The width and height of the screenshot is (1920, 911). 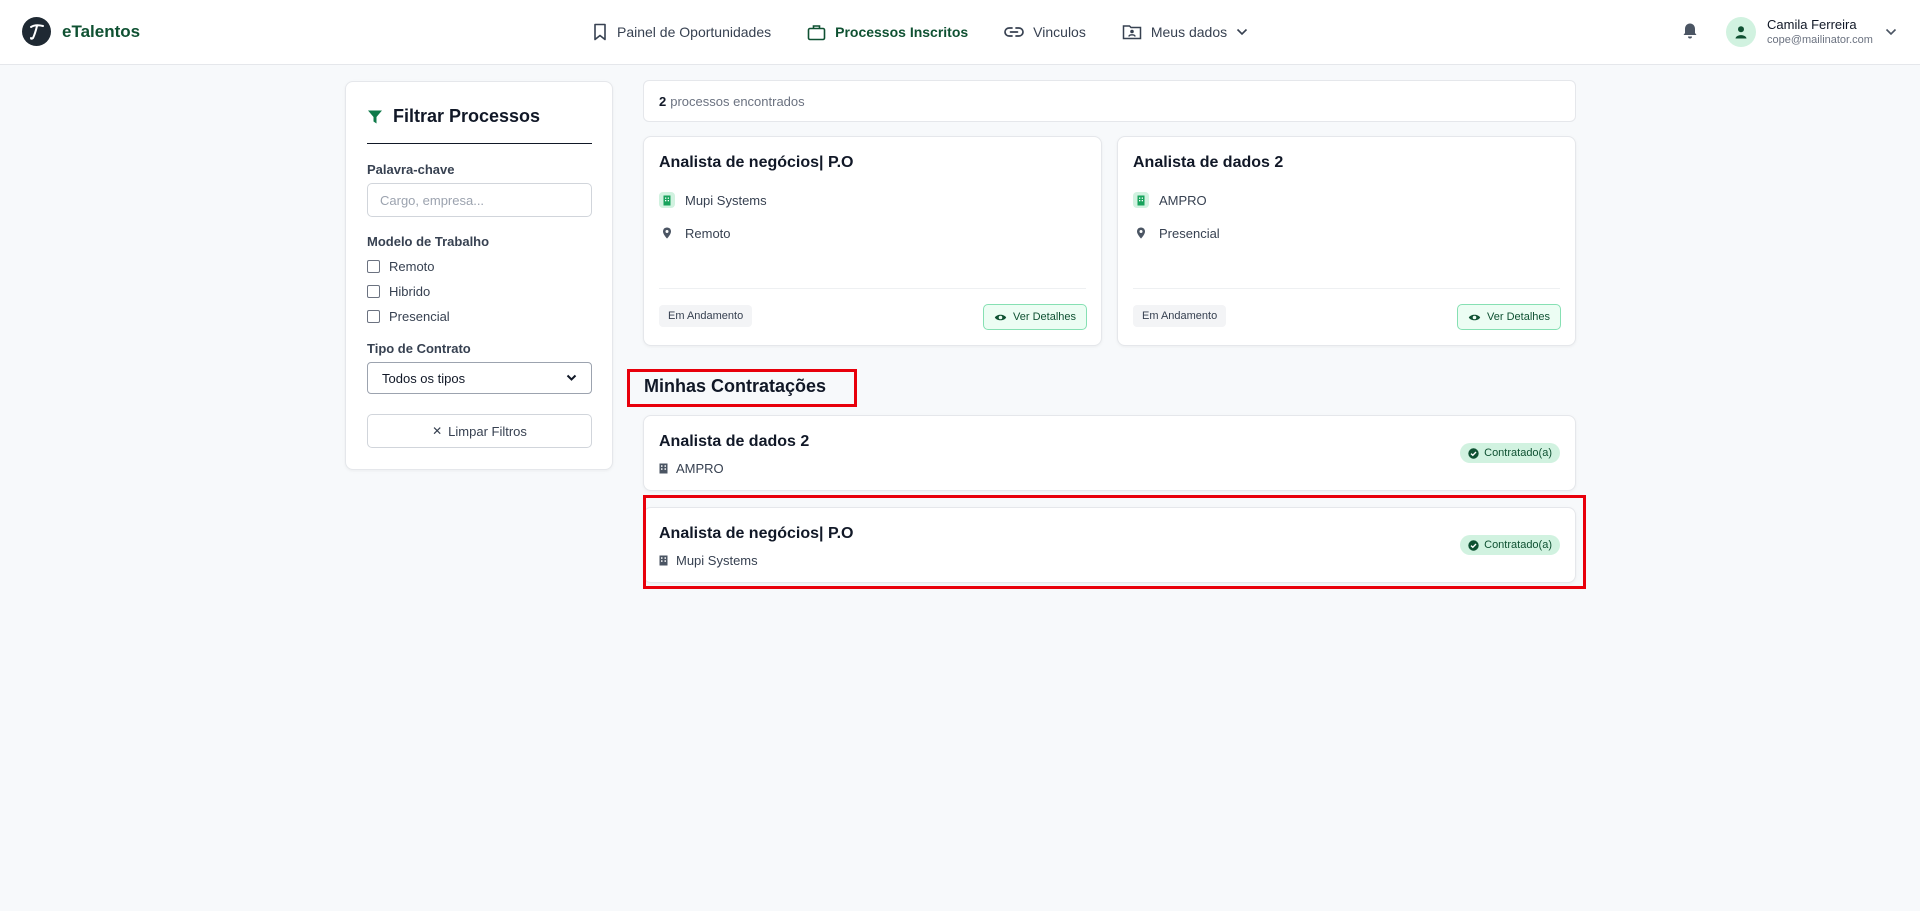 What do you see at coordinates (694, 32) in the screenshot?
I see `nav-label: Painel de Oportunidades` at bounding box center [694, 32].